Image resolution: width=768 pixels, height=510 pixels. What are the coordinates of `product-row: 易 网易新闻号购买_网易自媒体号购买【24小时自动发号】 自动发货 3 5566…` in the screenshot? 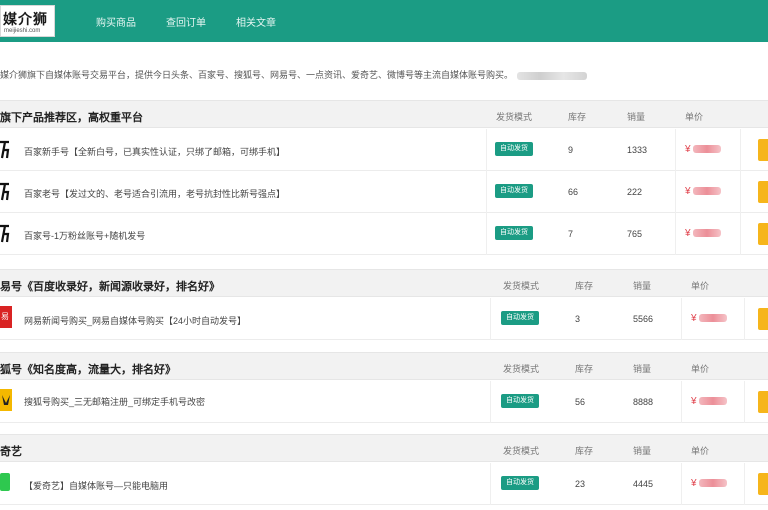 It's located at (384, 319).